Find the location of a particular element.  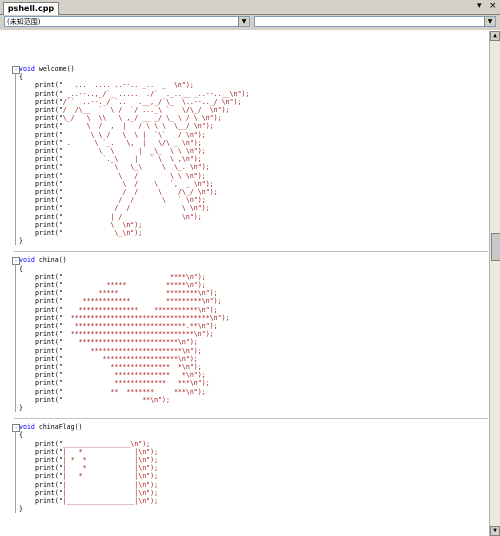

code-line: print("| |\n"); is located at coordinates (96, 493).